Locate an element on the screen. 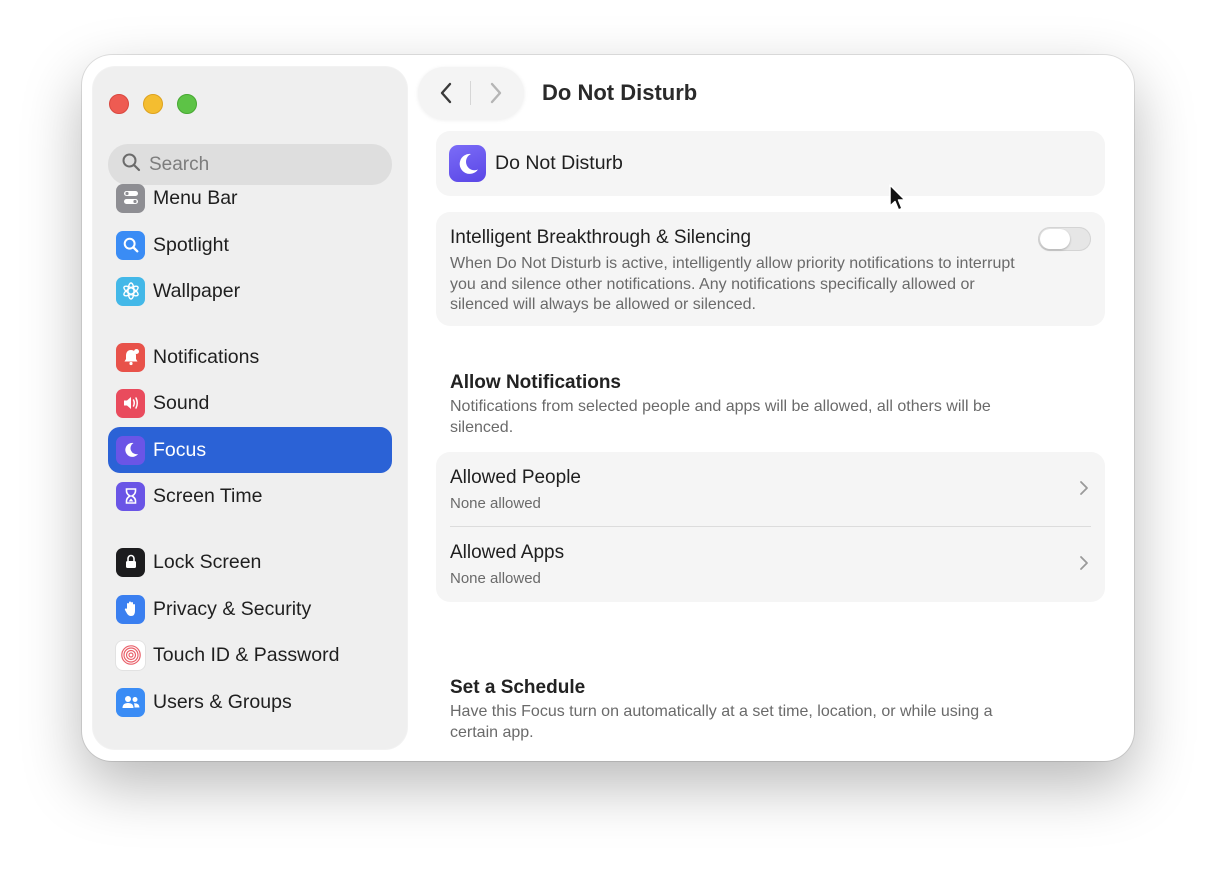 Image resolution: width=1216 pixels, height=869 pixels. touch-id-icon is located at coordinates (130, 655).